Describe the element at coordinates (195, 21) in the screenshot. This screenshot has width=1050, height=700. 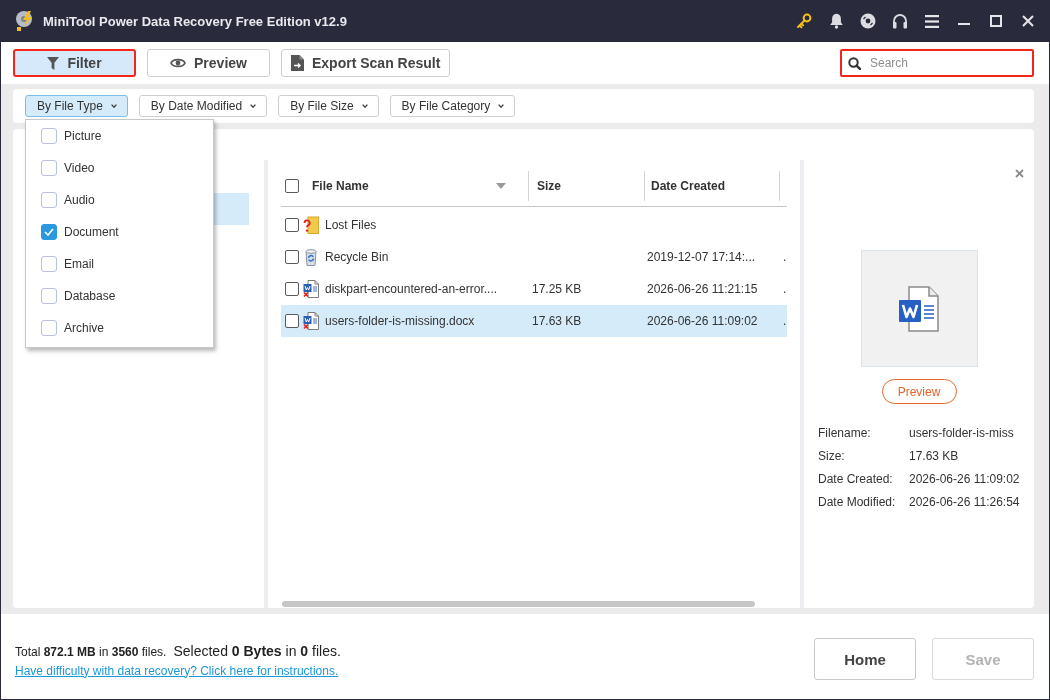
I see `window-title: MiniTool Power Data Recovery Free Edition v12.9` at that location.